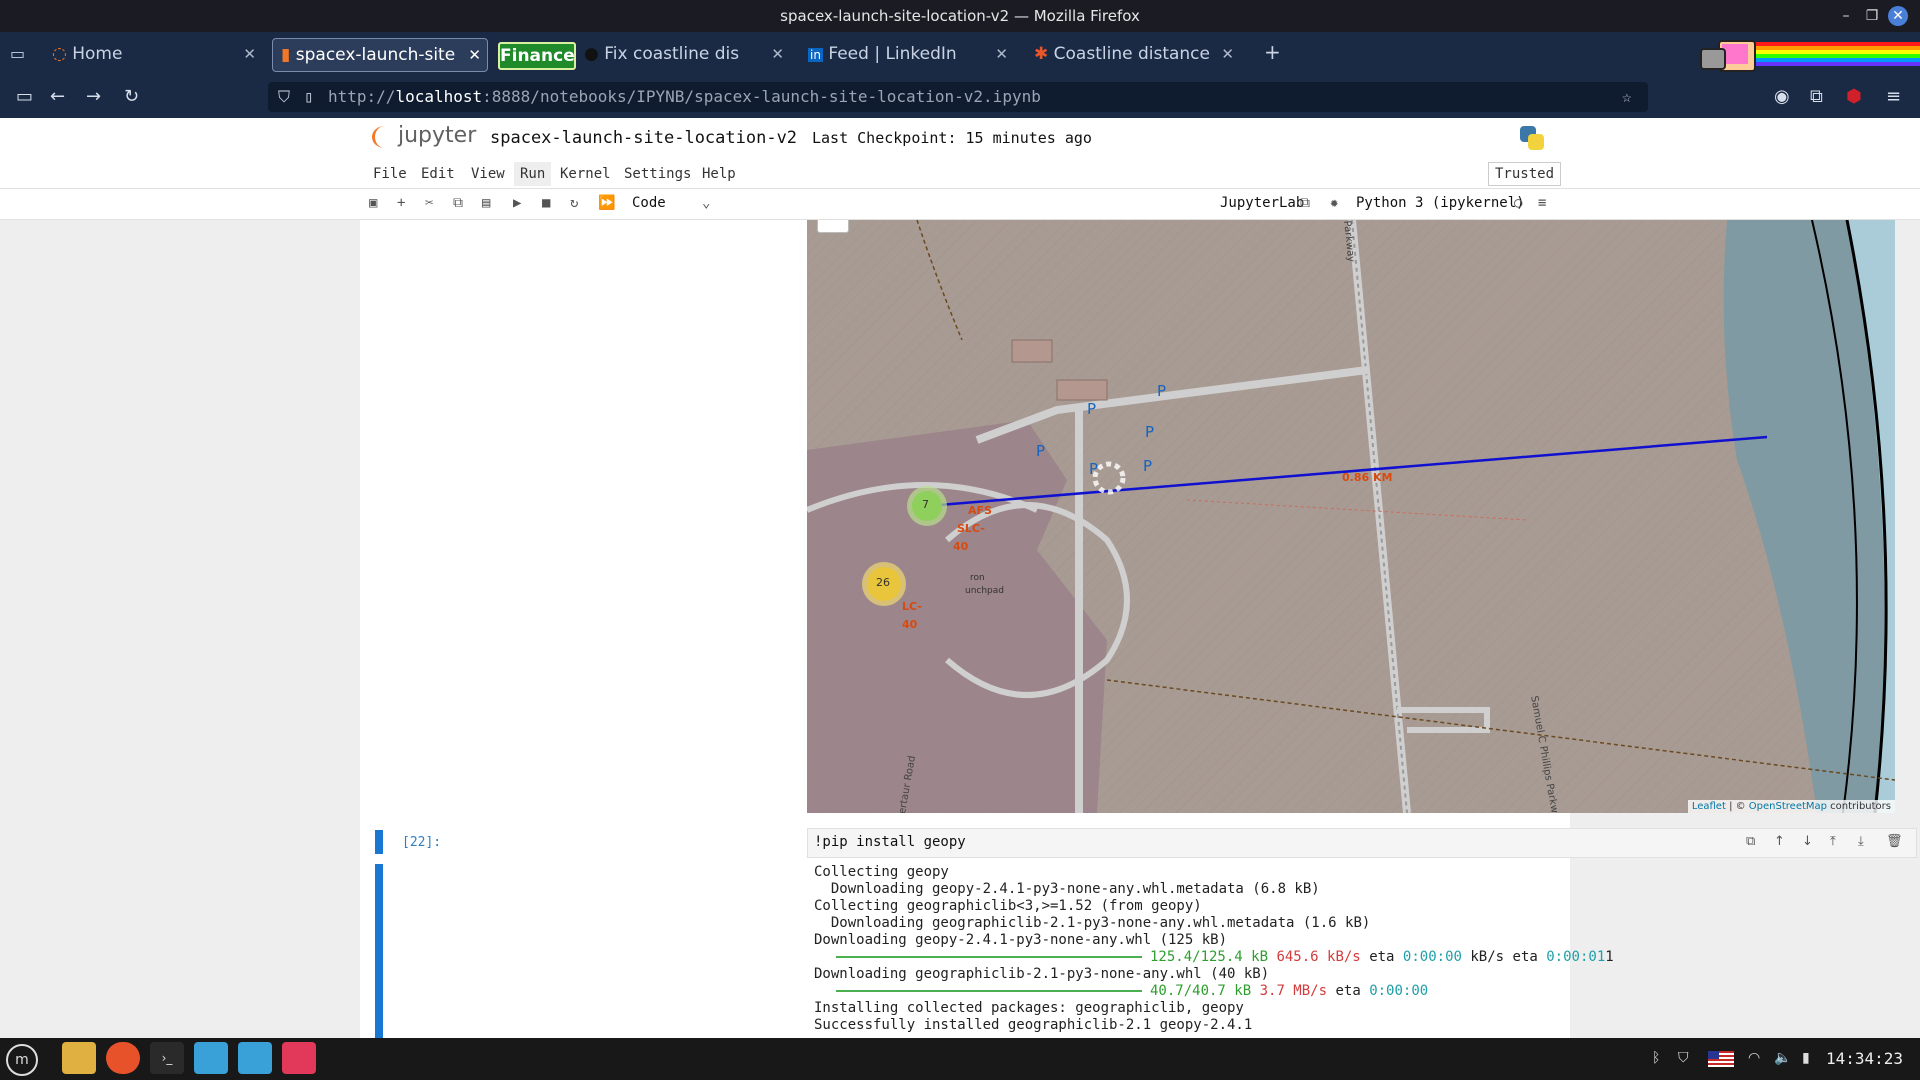 The image size is (1920, 1080). What do you see at coordinates (1627, 97) in the screenshot?
I see `bookmark-star-icon: ☆` at bounding box center [1627, 97].